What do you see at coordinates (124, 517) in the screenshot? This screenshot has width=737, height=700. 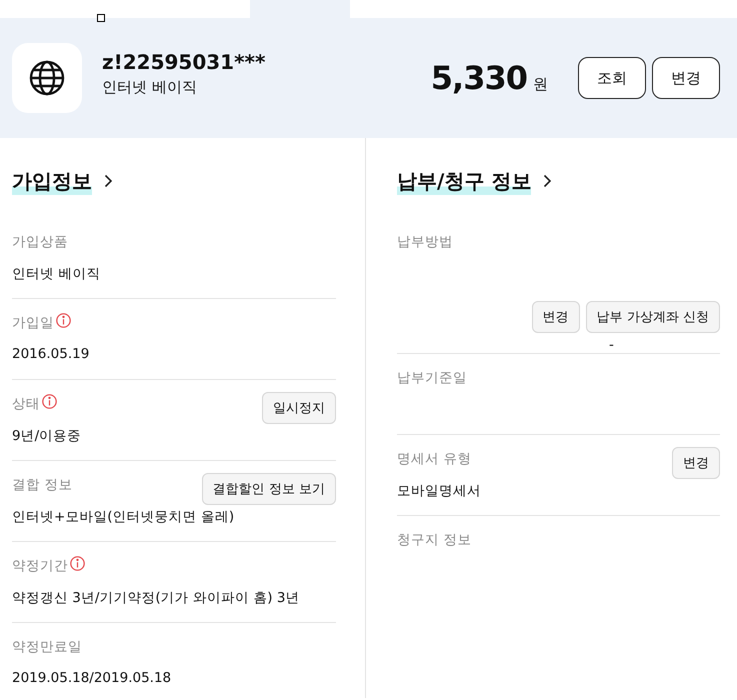 I see `field-value: 인터넷+모바일(인터넷뭉치면 올레)` at bounding box center [124, 517].